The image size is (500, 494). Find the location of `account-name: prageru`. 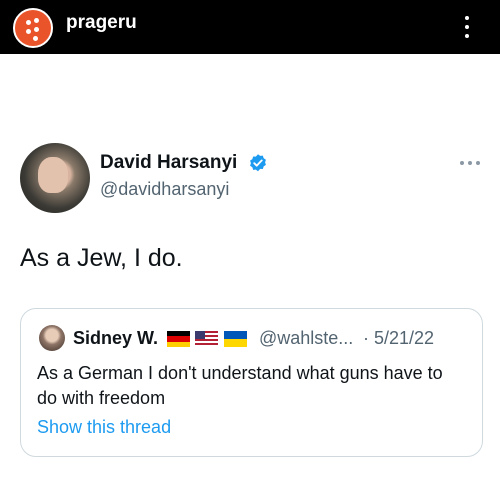

account-name: prageru is located at coordinates (101, 23).